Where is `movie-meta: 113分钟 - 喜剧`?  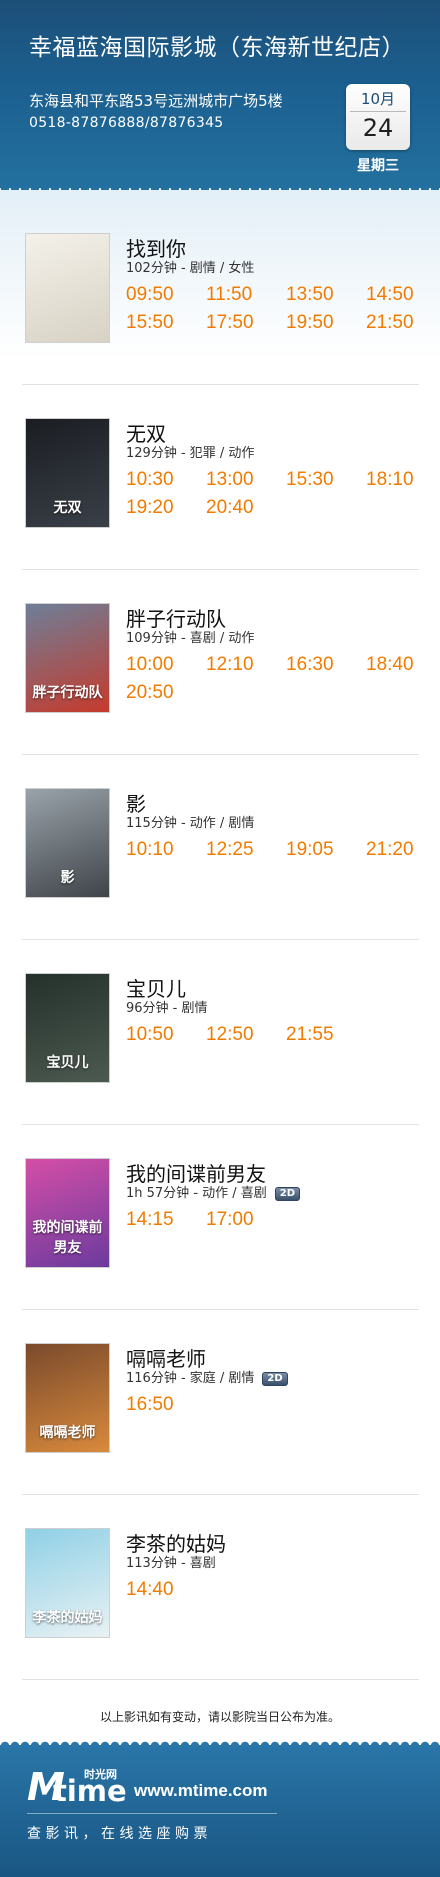
movie-meta: 113分钟 - 喜剧 is located at coordinates (171, 1561).